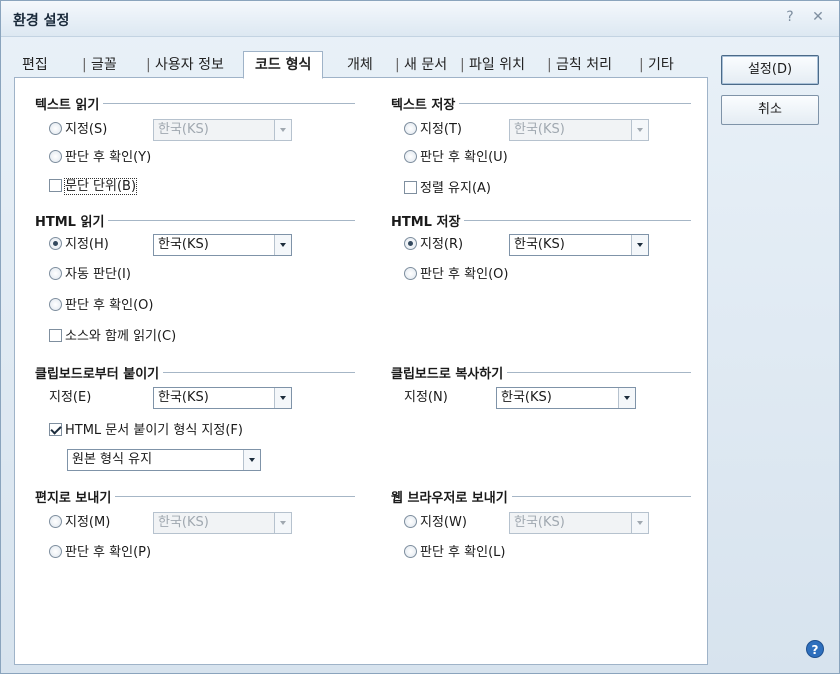 Image resolution: width=840 pixels, height=674 pixels. Describe the element at coordinates (441, 129) in the screenshot. I see `radio-label: 지정(T)` at that location.